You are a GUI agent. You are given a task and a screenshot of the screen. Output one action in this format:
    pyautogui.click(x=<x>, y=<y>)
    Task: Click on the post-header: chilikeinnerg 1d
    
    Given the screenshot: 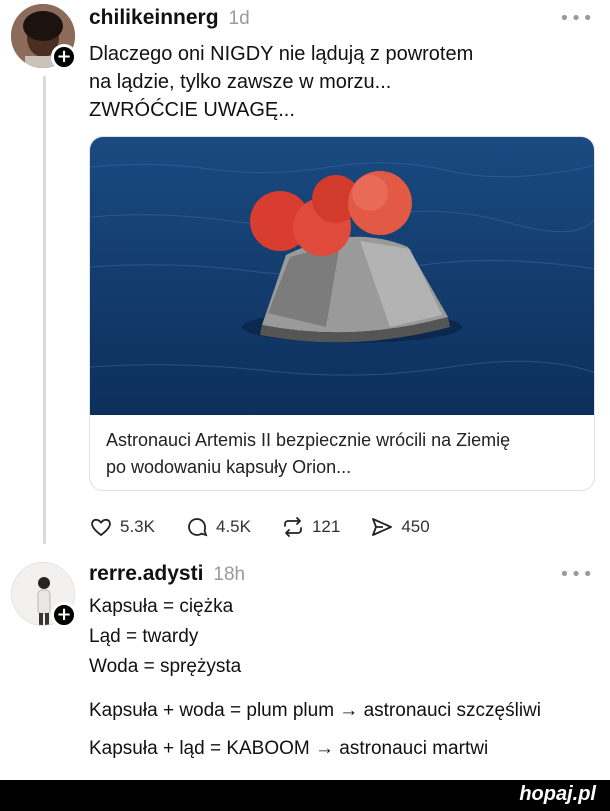 What is the action you would take?
    pyautogui.click(x=169, y=21)
    